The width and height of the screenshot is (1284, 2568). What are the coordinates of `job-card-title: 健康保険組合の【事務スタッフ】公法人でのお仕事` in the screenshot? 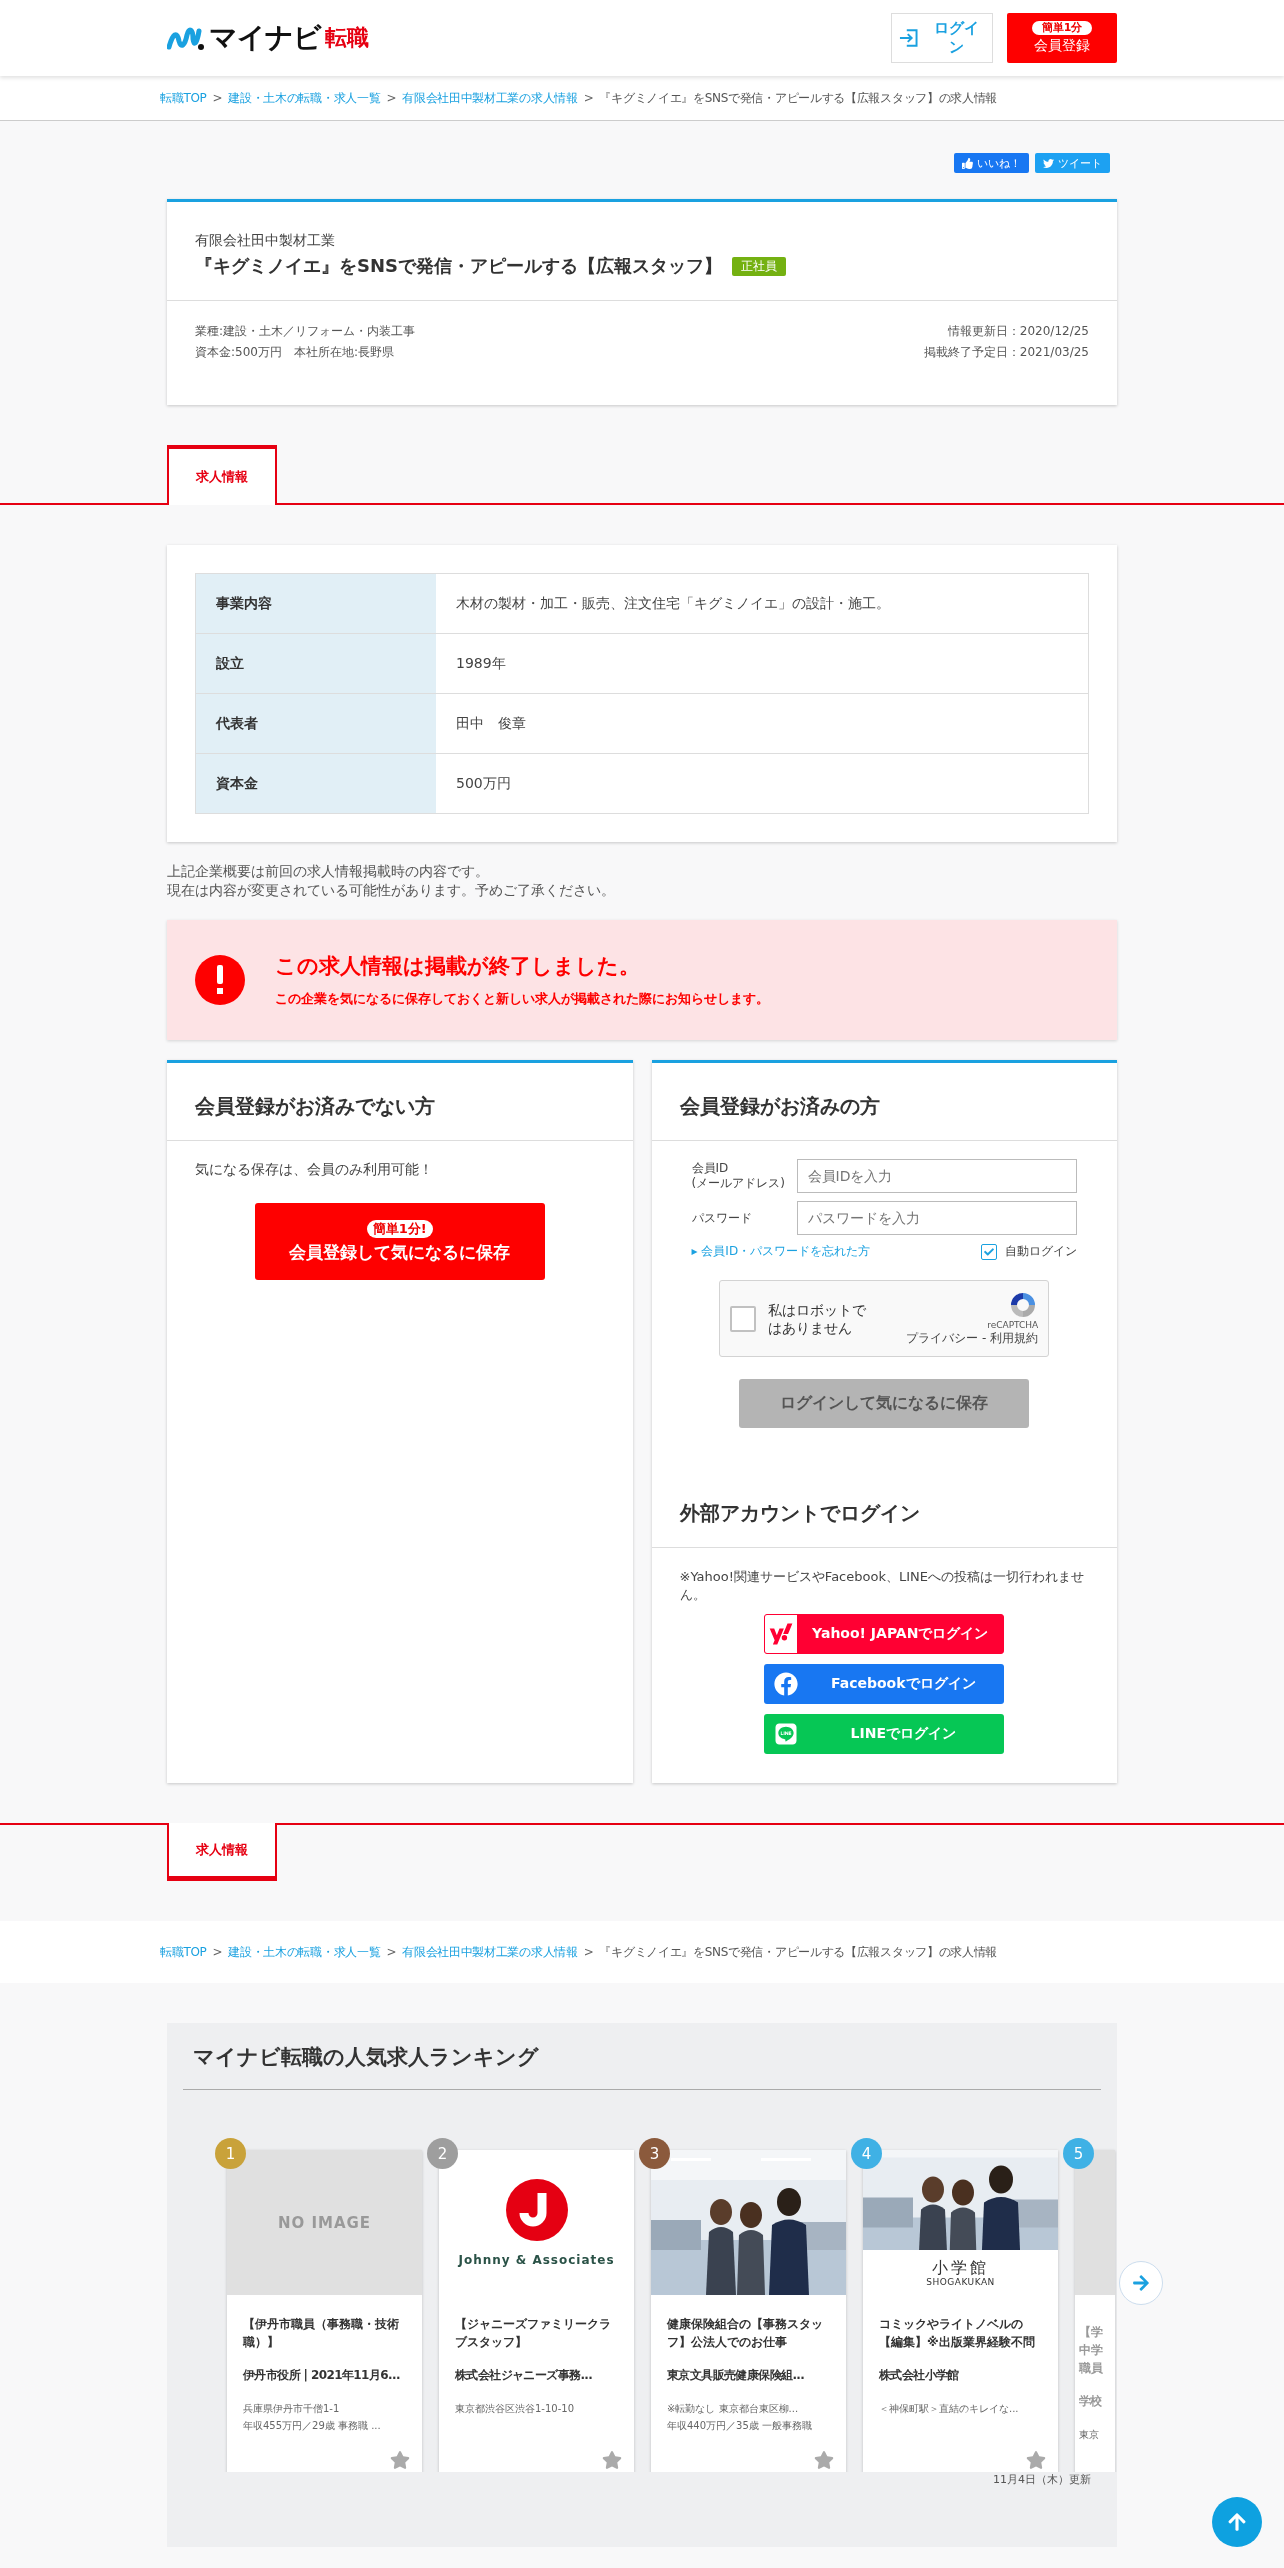 It's located at (745, 2333).